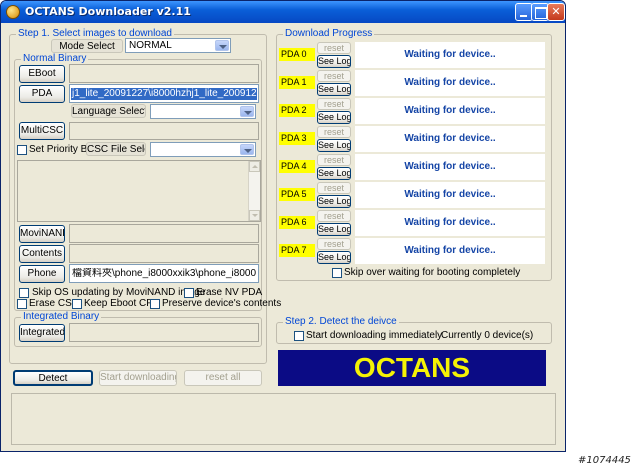 The width and height of the screenshot is (640, 470). Describe the element at coordinates (341, 322) in the screenshot. I see `step2-title: Step 2. Detect the deivce` at that location.